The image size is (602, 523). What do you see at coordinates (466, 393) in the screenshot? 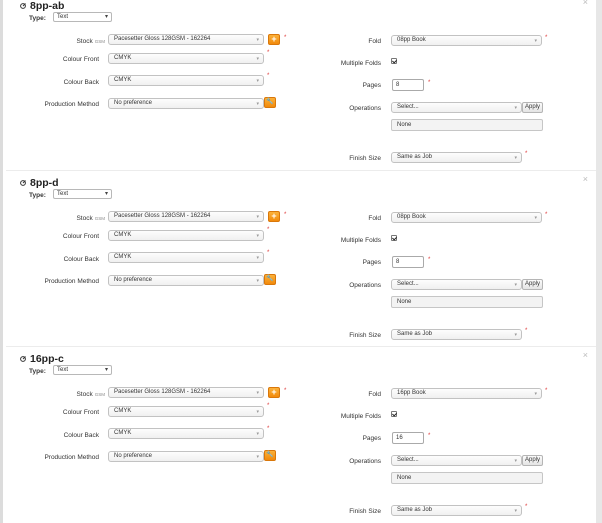
I see `fold-select: 16pp Book ▾` at bounding box center [466, 393].